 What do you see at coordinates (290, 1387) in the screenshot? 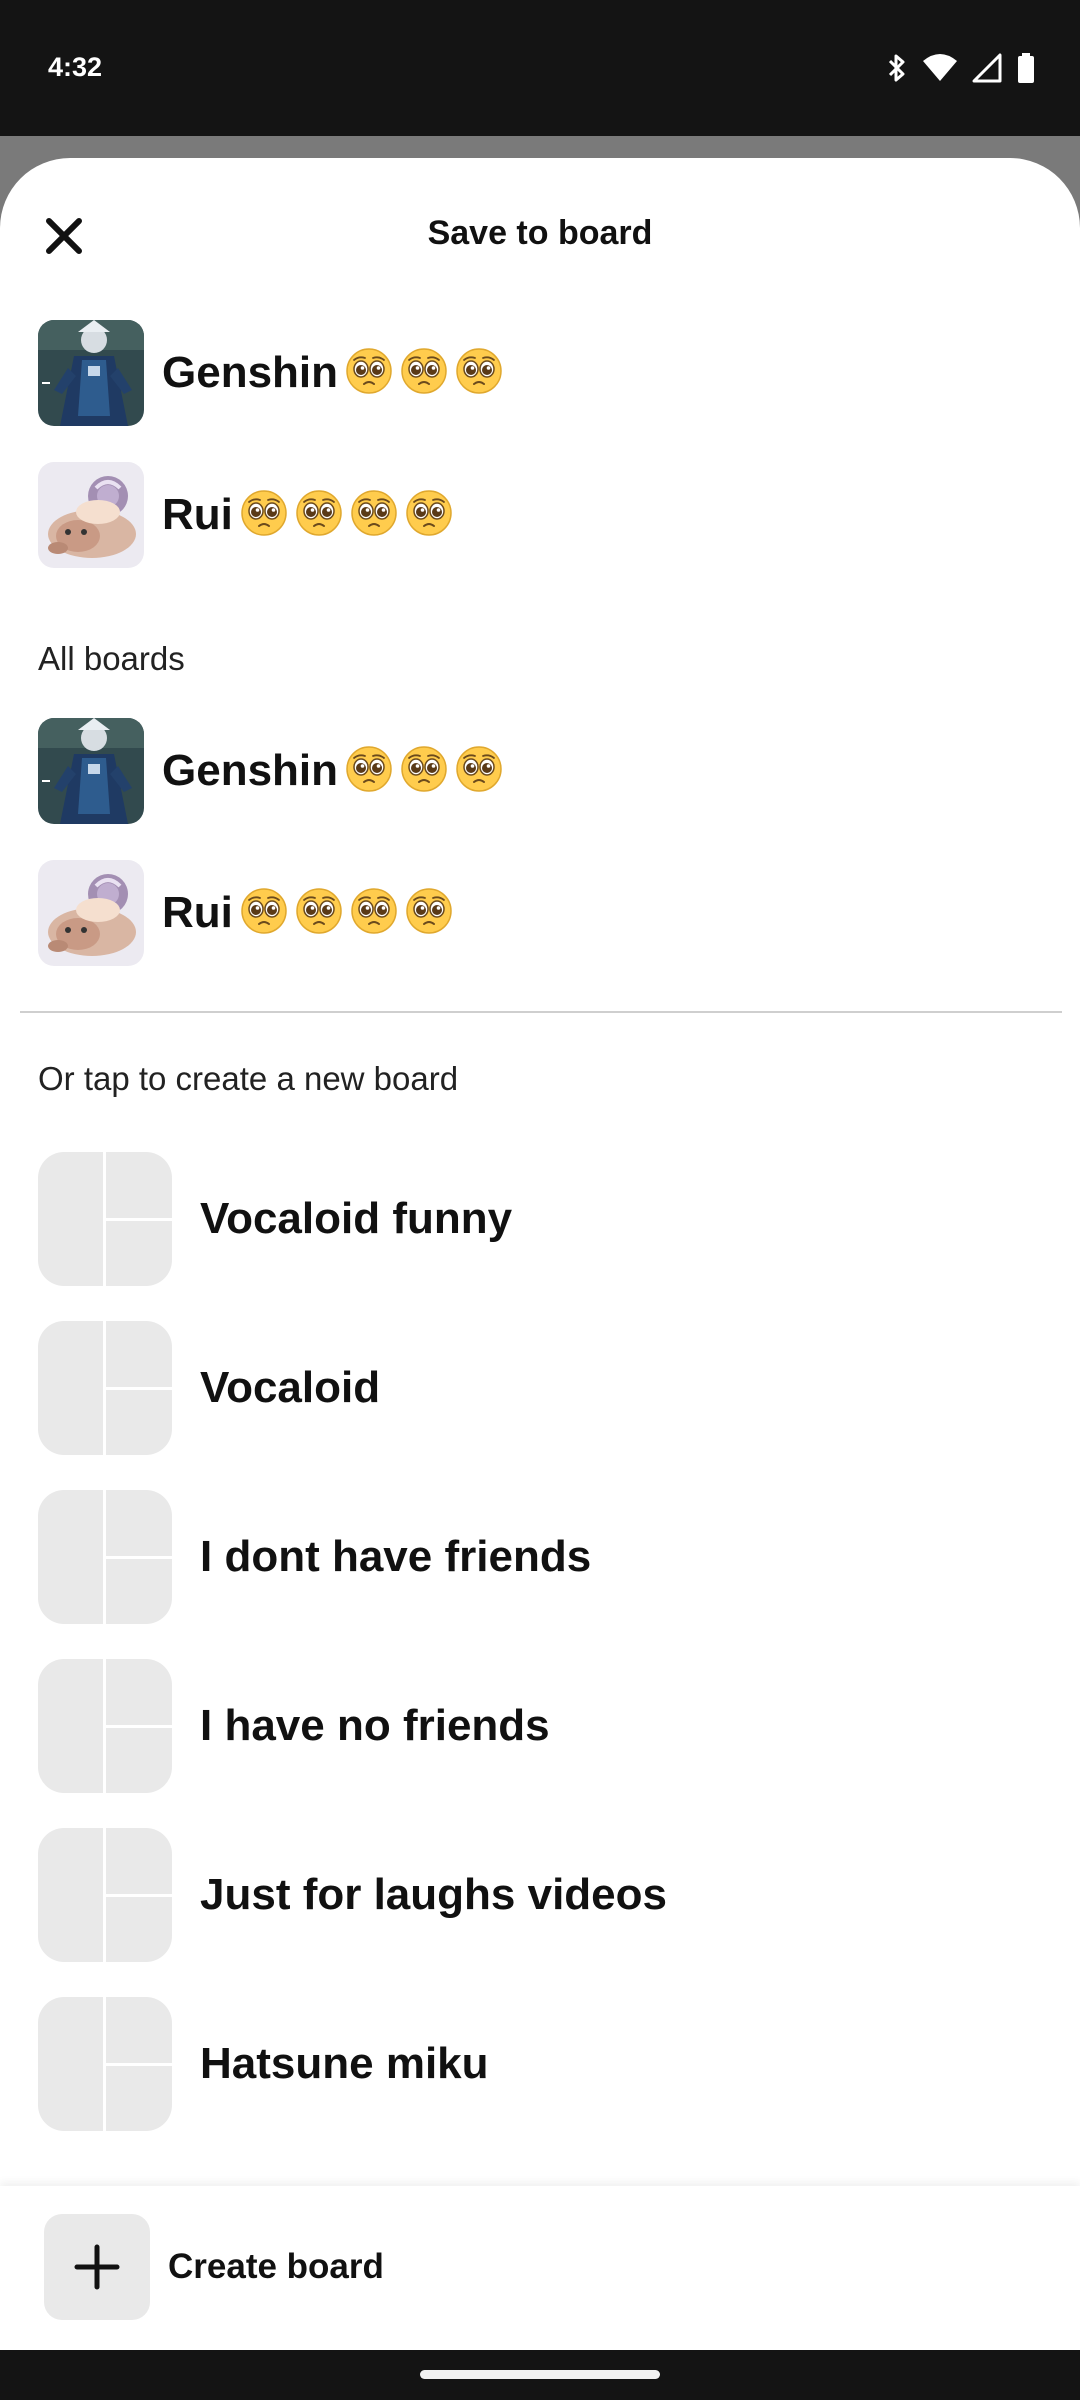
I see `suggested-board-name: Vocaloid` at bounding box center [290, 1387].